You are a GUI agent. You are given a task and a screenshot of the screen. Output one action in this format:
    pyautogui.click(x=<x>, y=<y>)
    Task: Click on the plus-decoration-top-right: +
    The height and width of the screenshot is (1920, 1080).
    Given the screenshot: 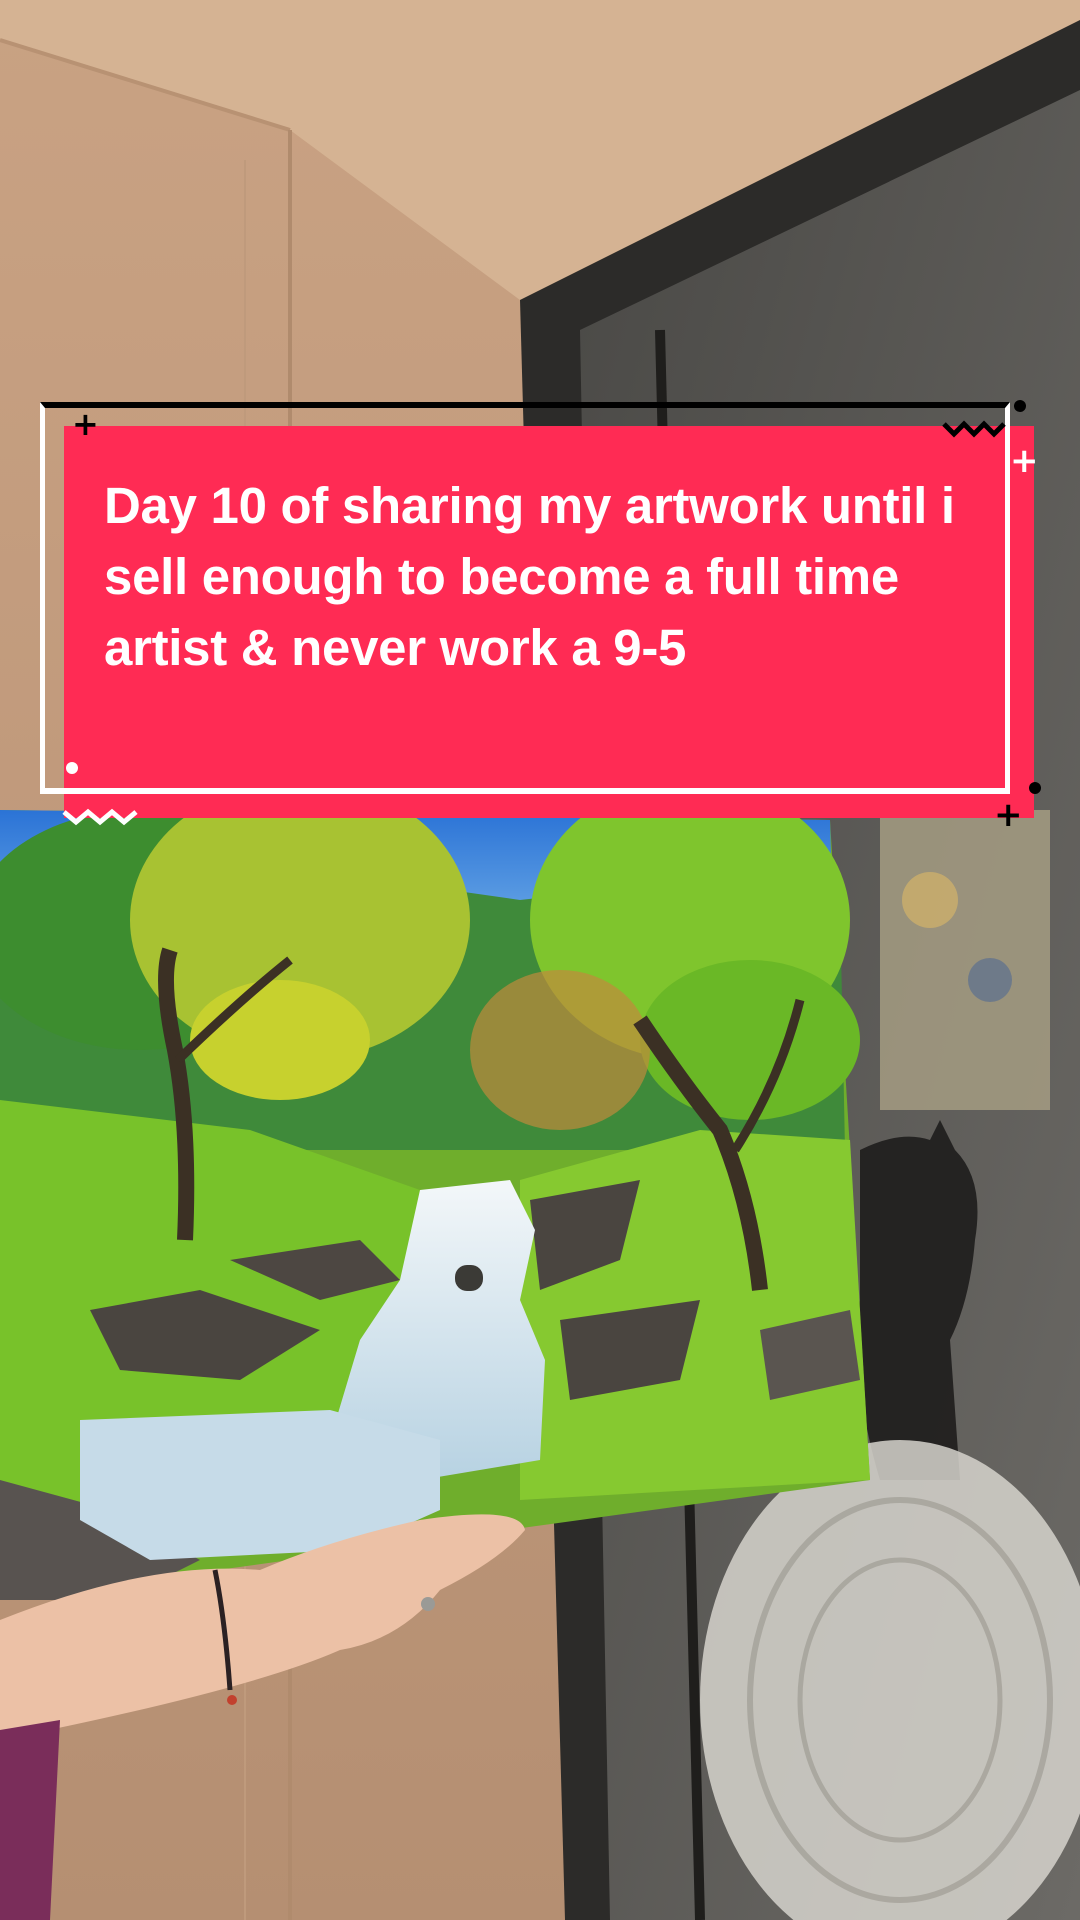 What is the action you would take?
    pyautogui.click(x=1024, y=461)
    